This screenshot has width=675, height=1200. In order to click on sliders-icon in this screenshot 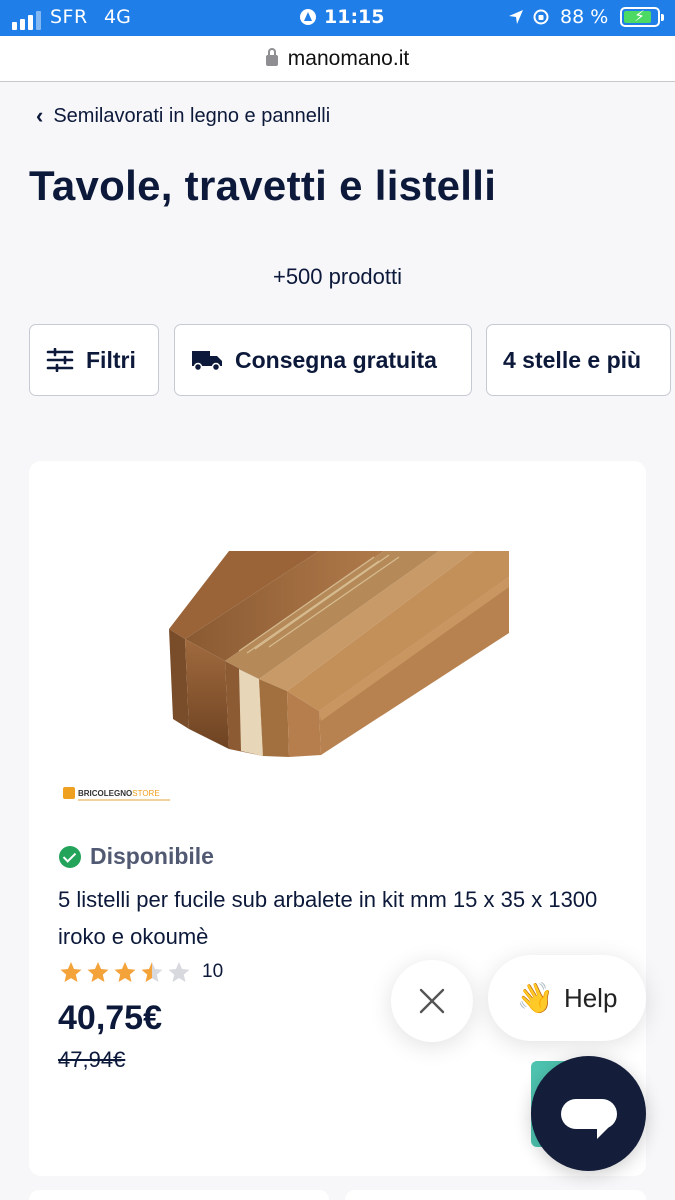, I will do `click(60, 360)`.